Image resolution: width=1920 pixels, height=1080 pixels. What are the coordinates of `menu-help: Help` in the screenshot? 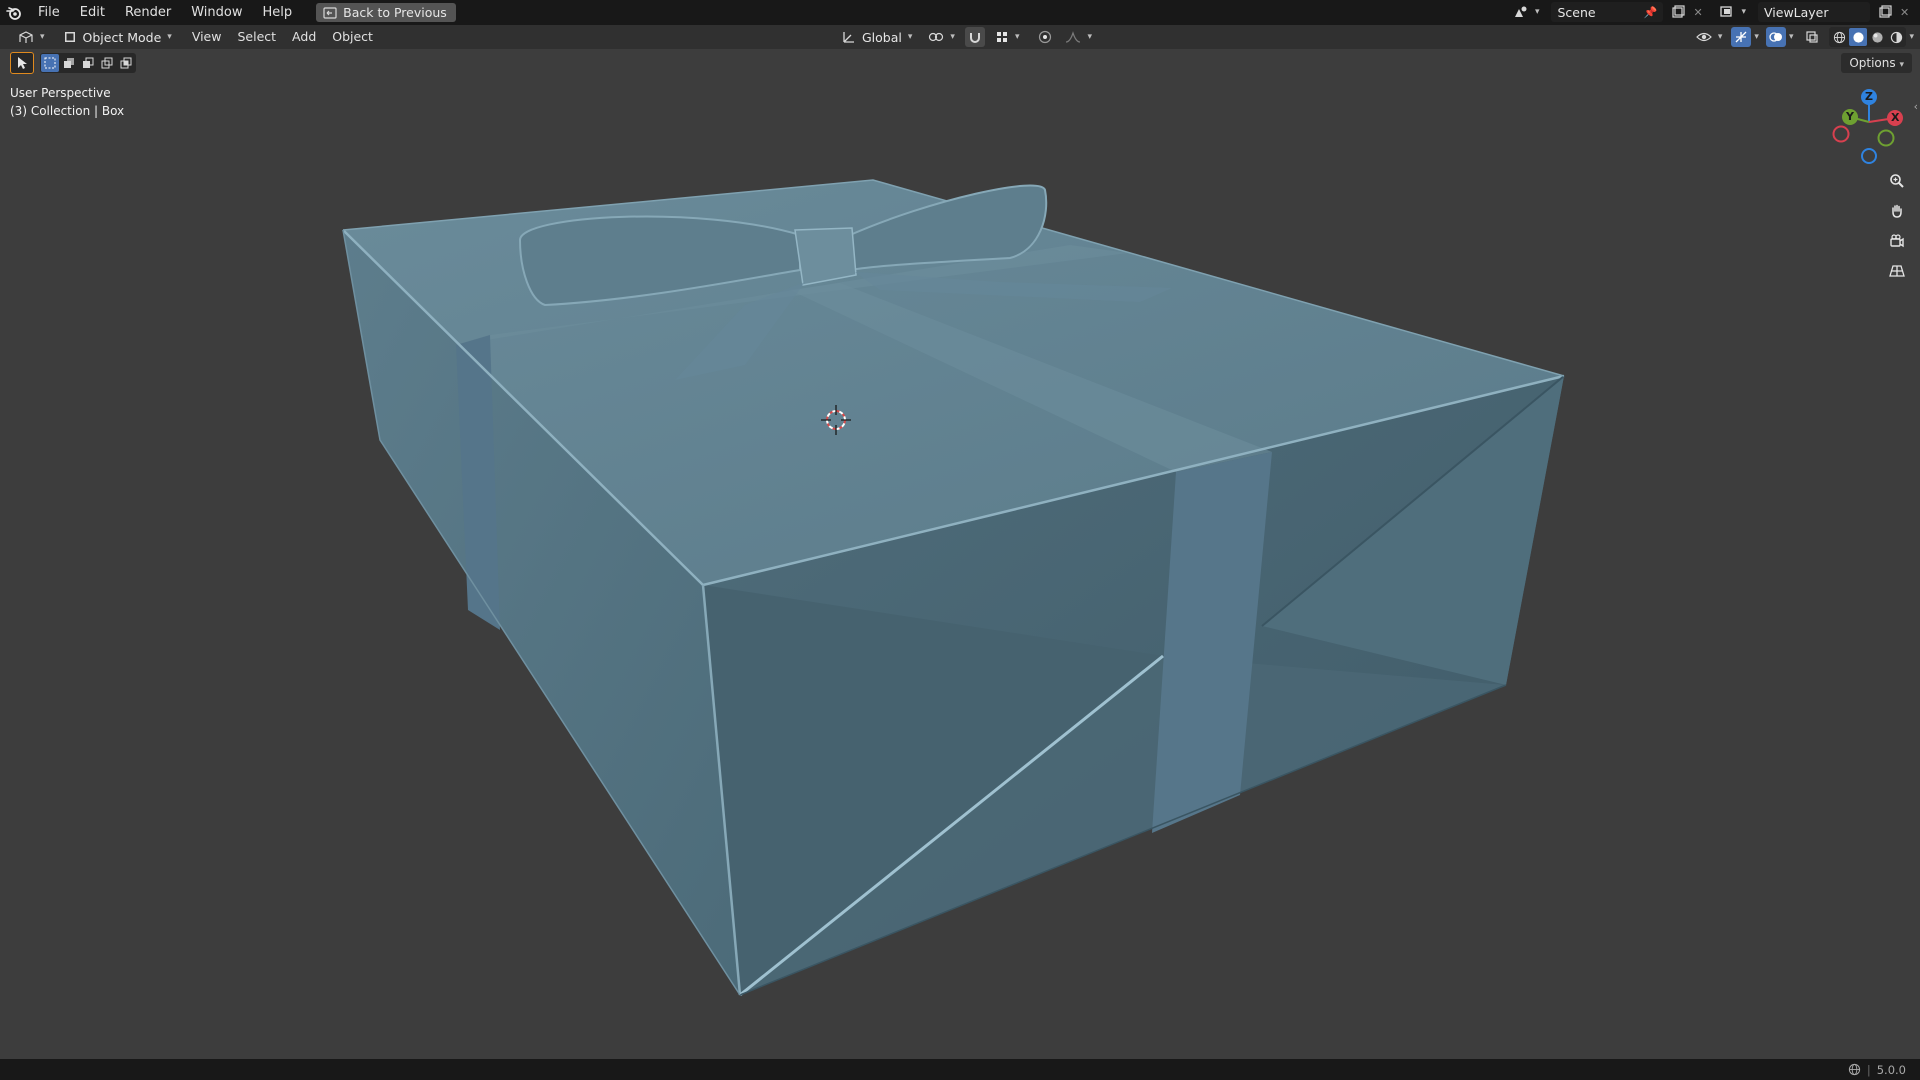 It's located at (278, 12).